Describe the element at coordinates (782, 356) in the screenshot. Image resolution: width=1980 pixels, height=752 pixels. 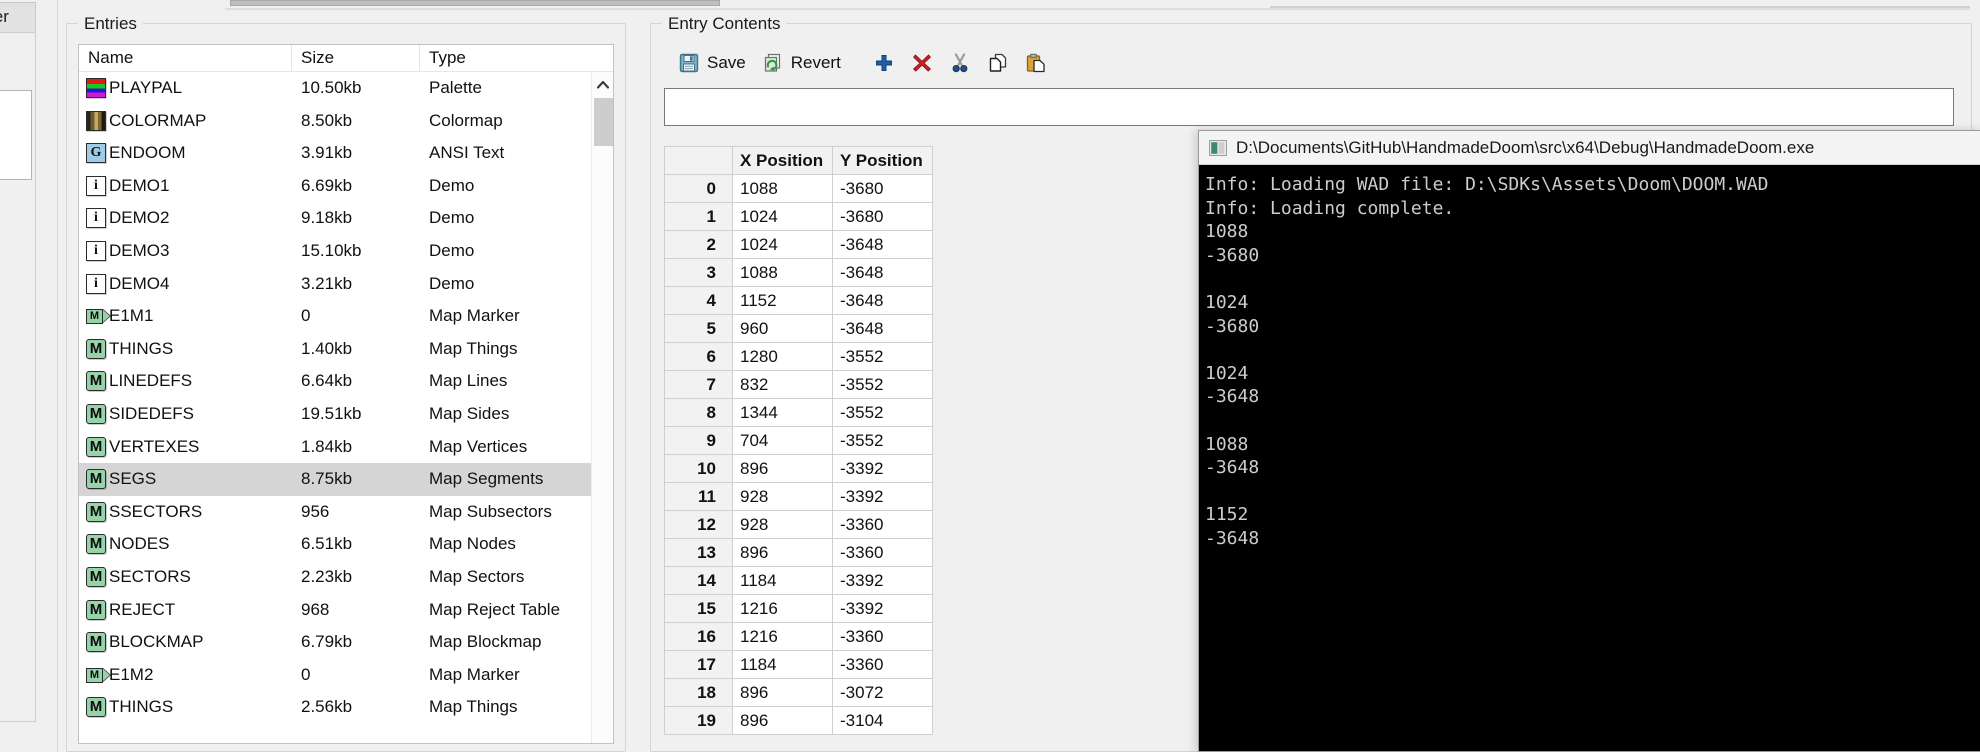
I see `x-position-cell: 1280` at that location.